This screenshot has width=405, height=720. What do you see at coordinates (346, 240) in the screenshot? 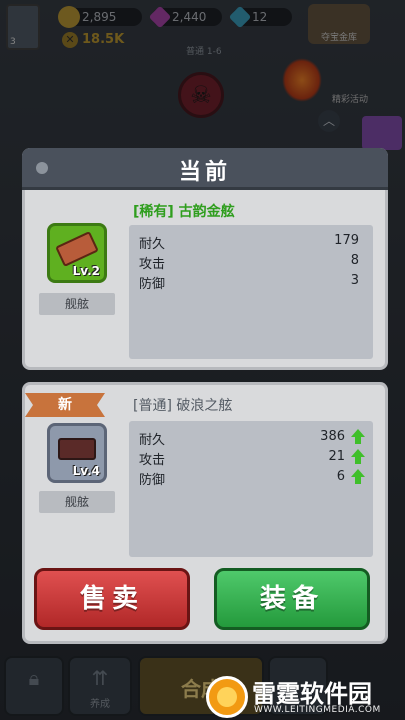
I see `stat-value: 179` at bounding box center [346, 240].